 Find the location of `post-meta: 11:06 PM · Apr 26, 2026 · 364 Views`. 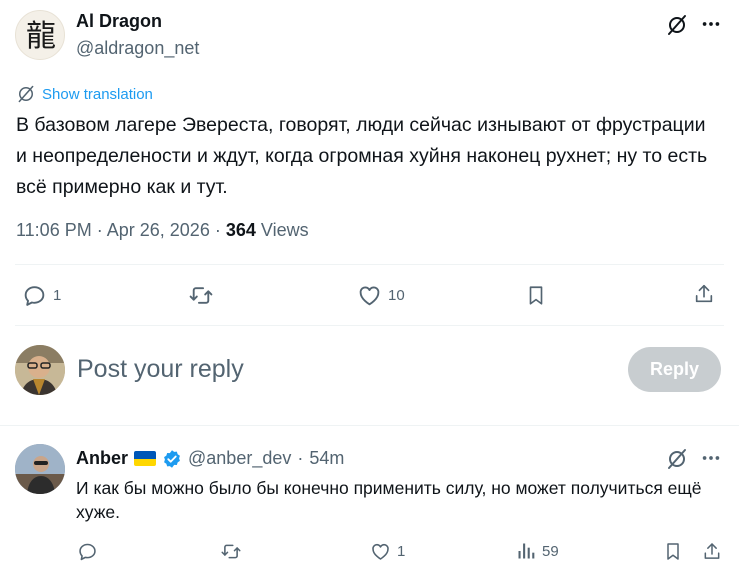

post-meta: 11:06 PM · Apr 26, 2026 · 364 Views is located at coordinates (162, 230).